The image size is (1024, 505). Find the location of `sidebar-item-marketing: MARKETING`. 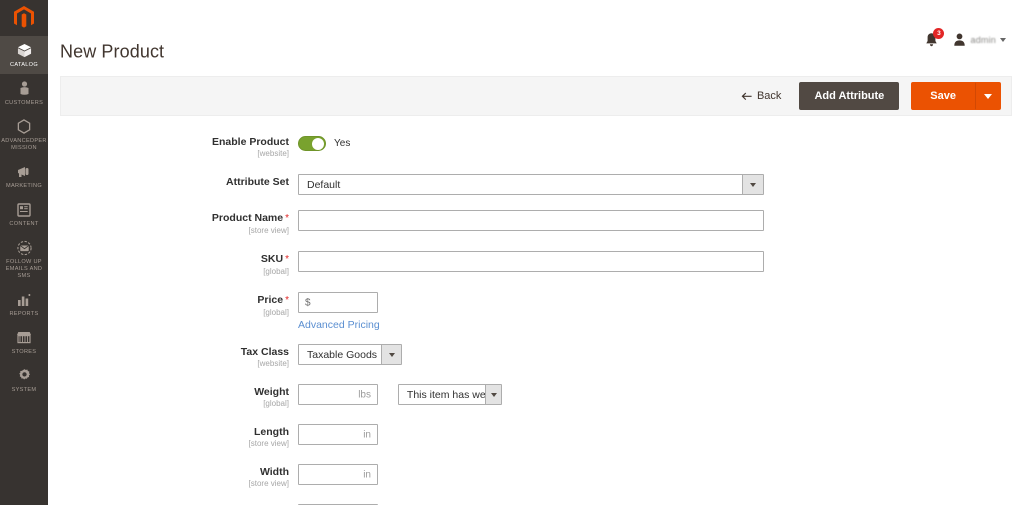

sidebar-item-marketing: MARKETING is located at coordinates (24, 176).